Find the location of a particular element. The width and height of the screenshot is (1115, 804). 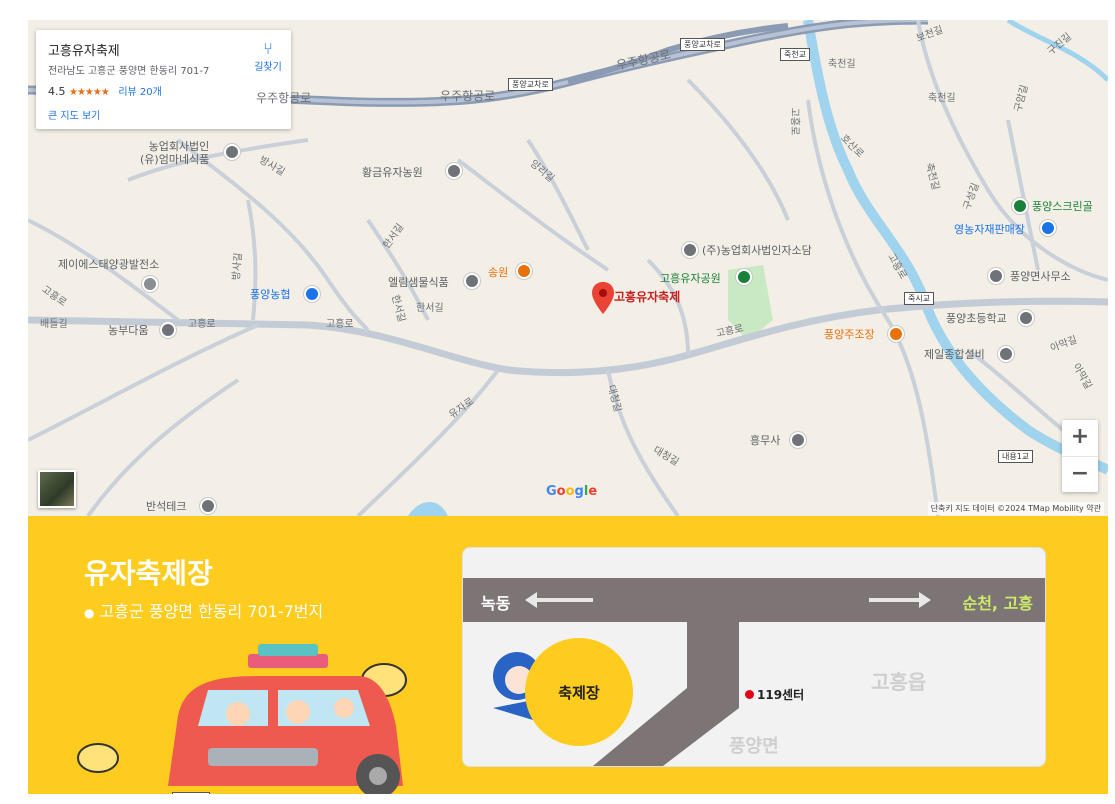

place-label: 반석테크 is located at coordinates (166, 506).